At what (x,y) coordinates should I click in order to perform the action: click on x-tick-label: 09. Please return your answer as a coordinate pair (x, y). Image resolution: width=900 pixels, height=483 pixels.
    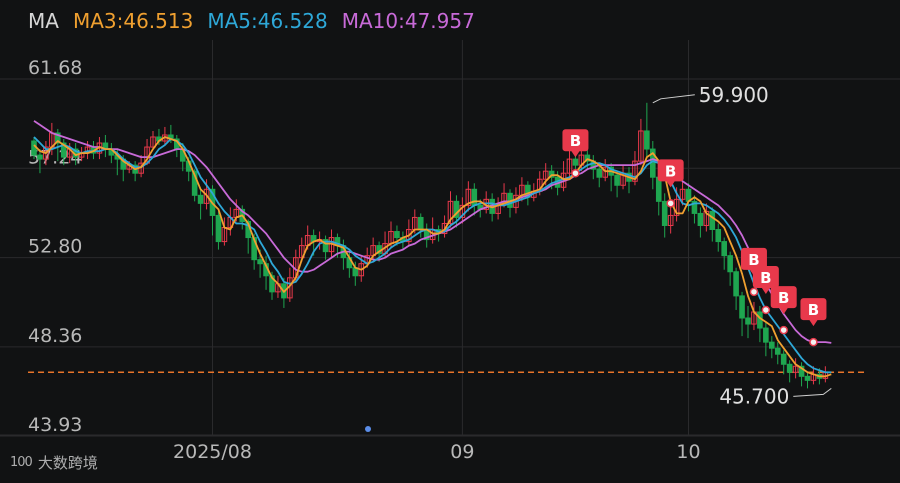
    Looking at the image, I should click on (462, 452).